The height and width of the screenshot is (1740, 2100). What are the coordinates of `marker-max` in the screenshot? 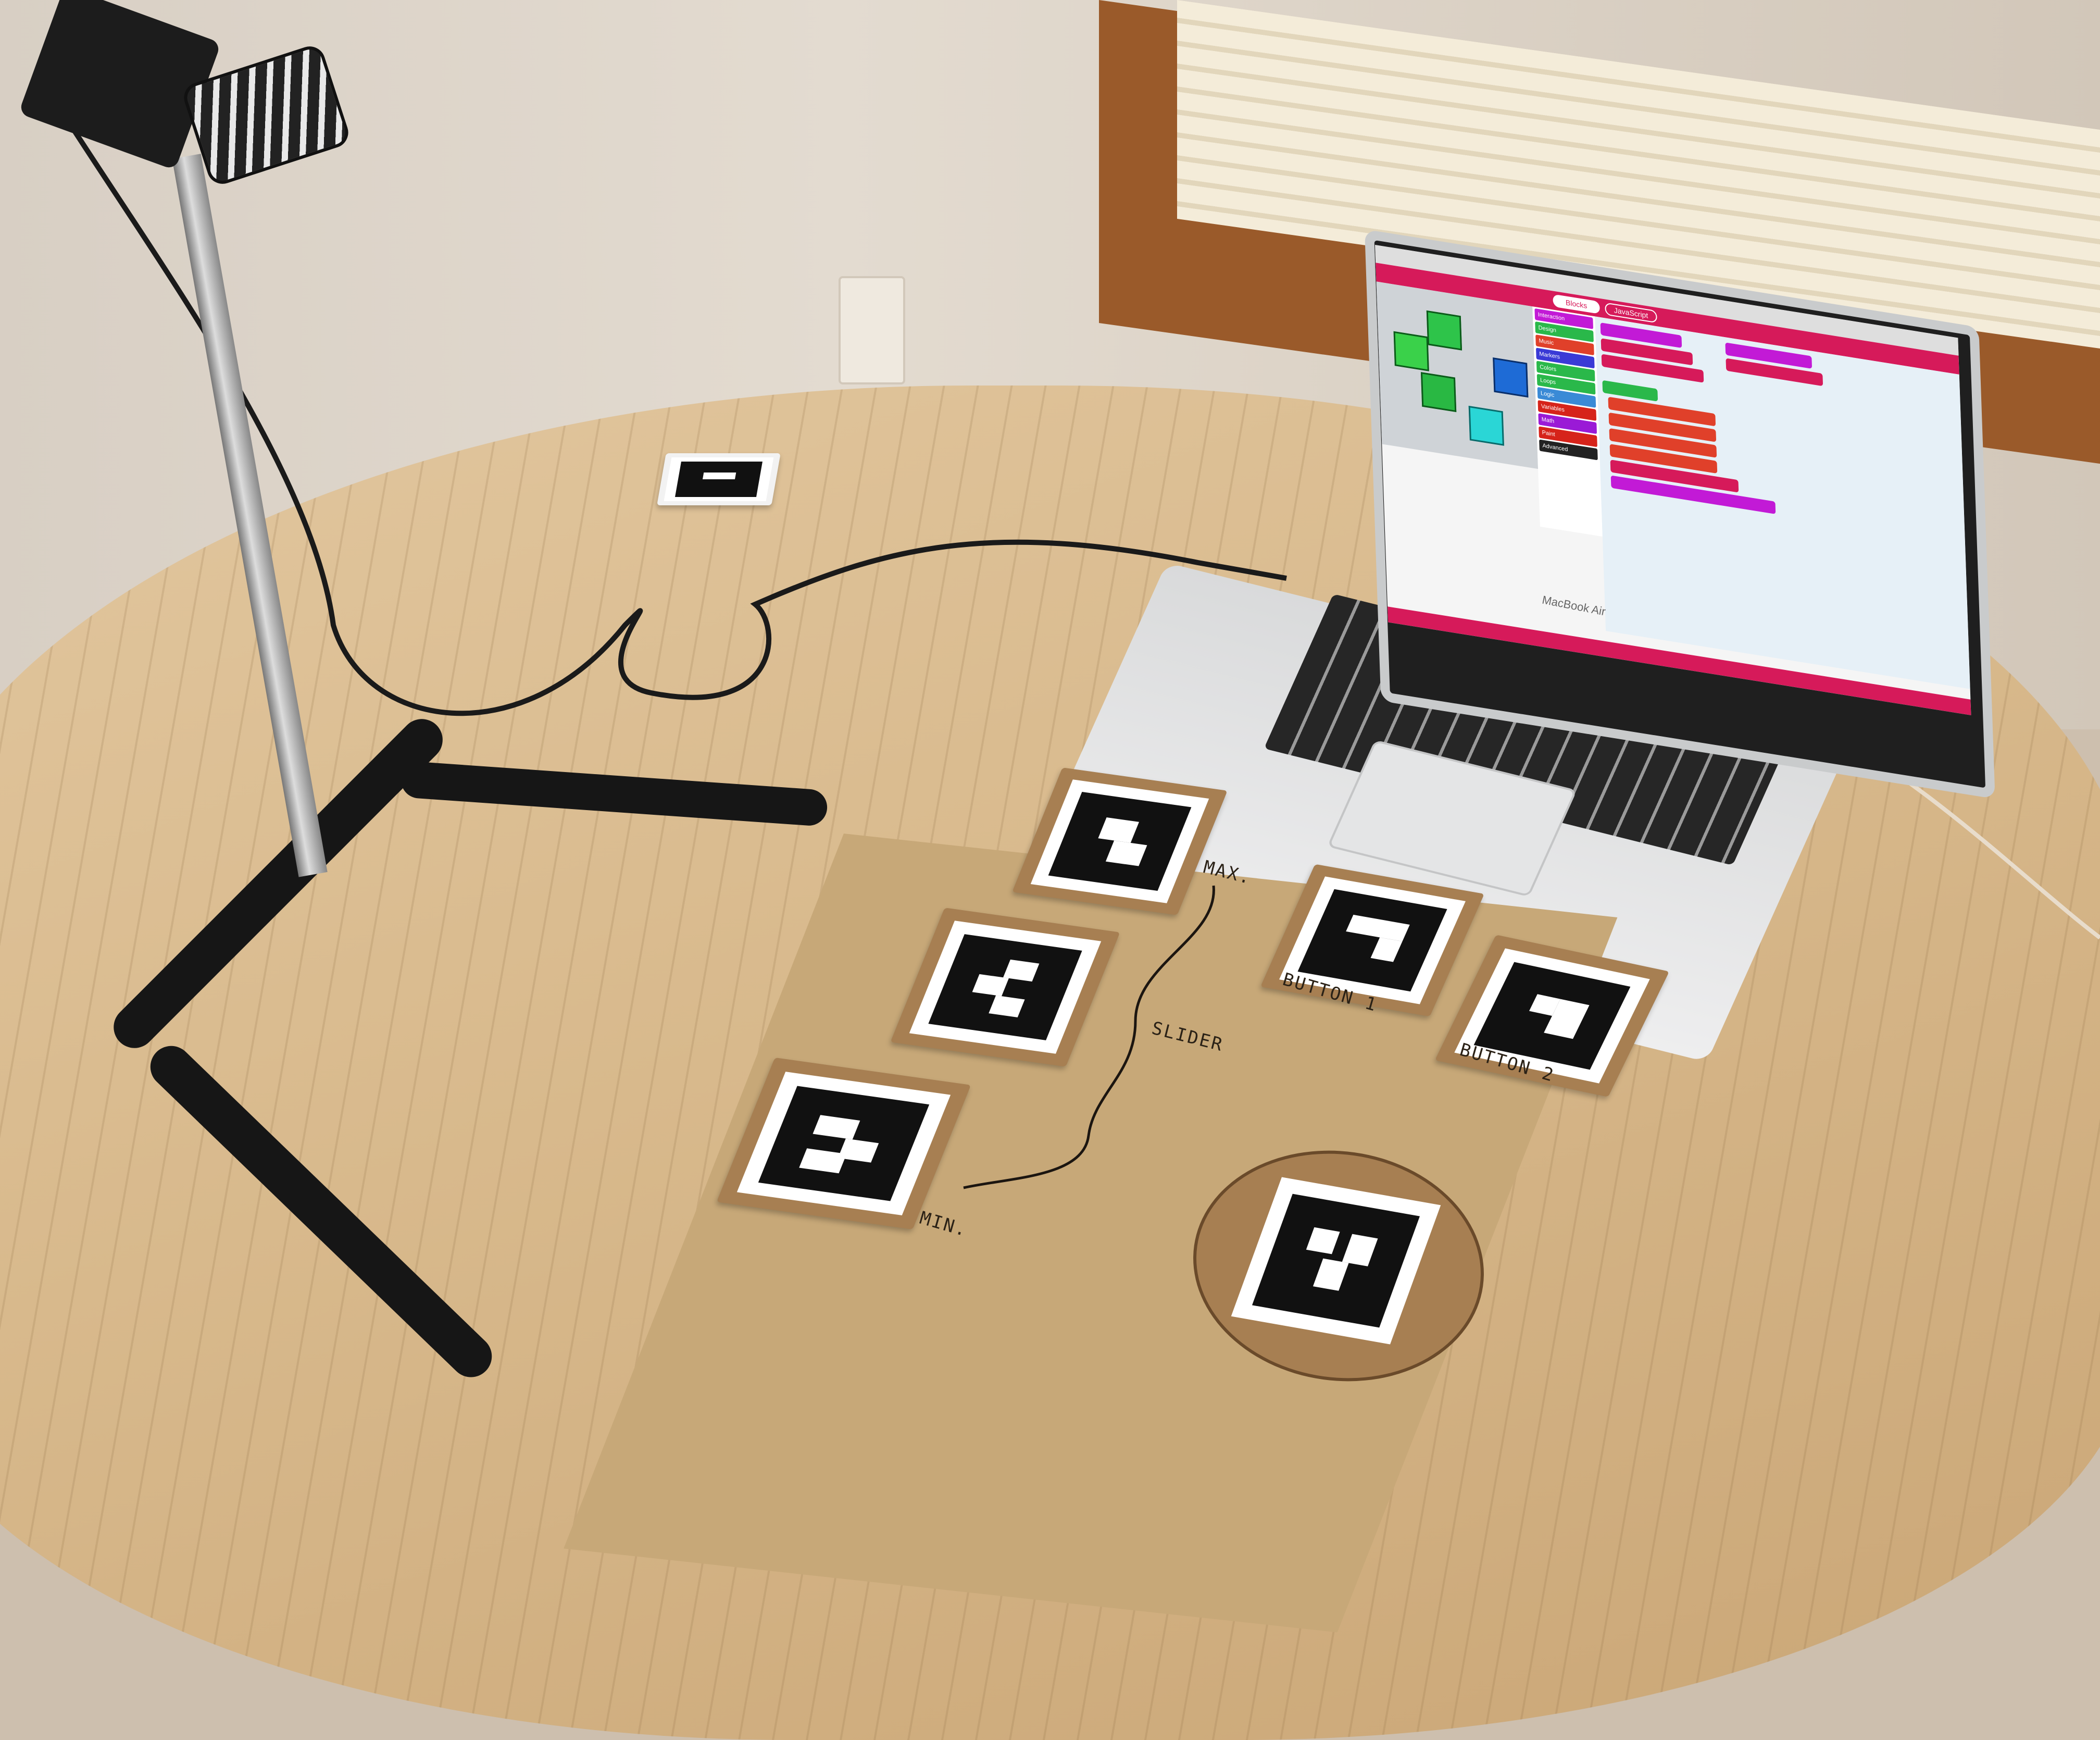 It's located at (1119, 841).